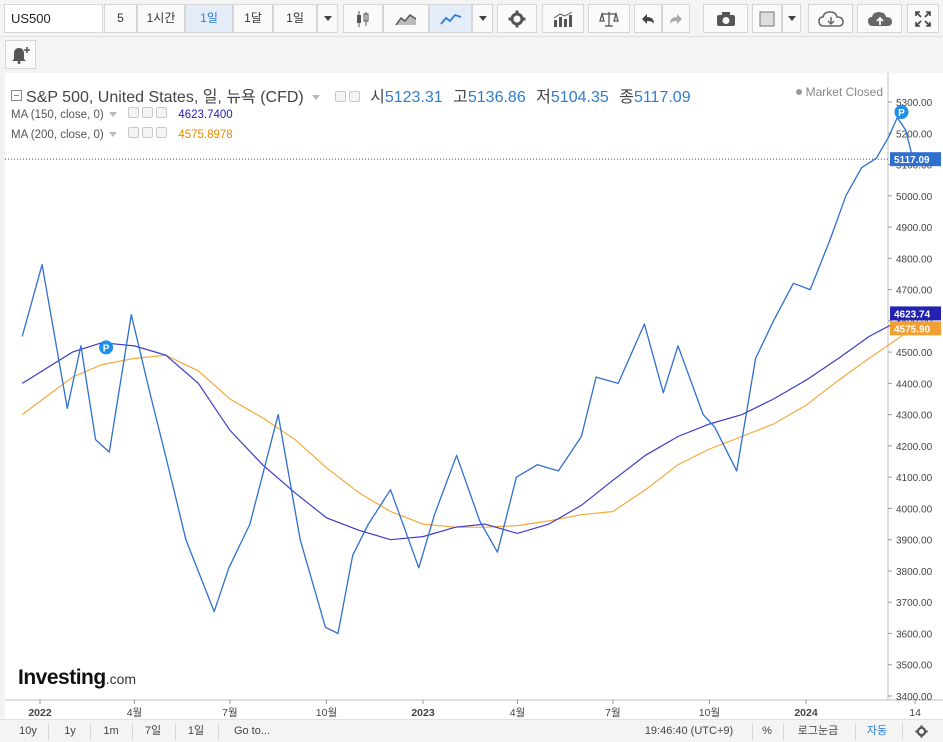  What do you see at coordinates (914, 541) in the screenshot?
I see `y-tick-label: 3900.00` at bounding box center [914, 541].